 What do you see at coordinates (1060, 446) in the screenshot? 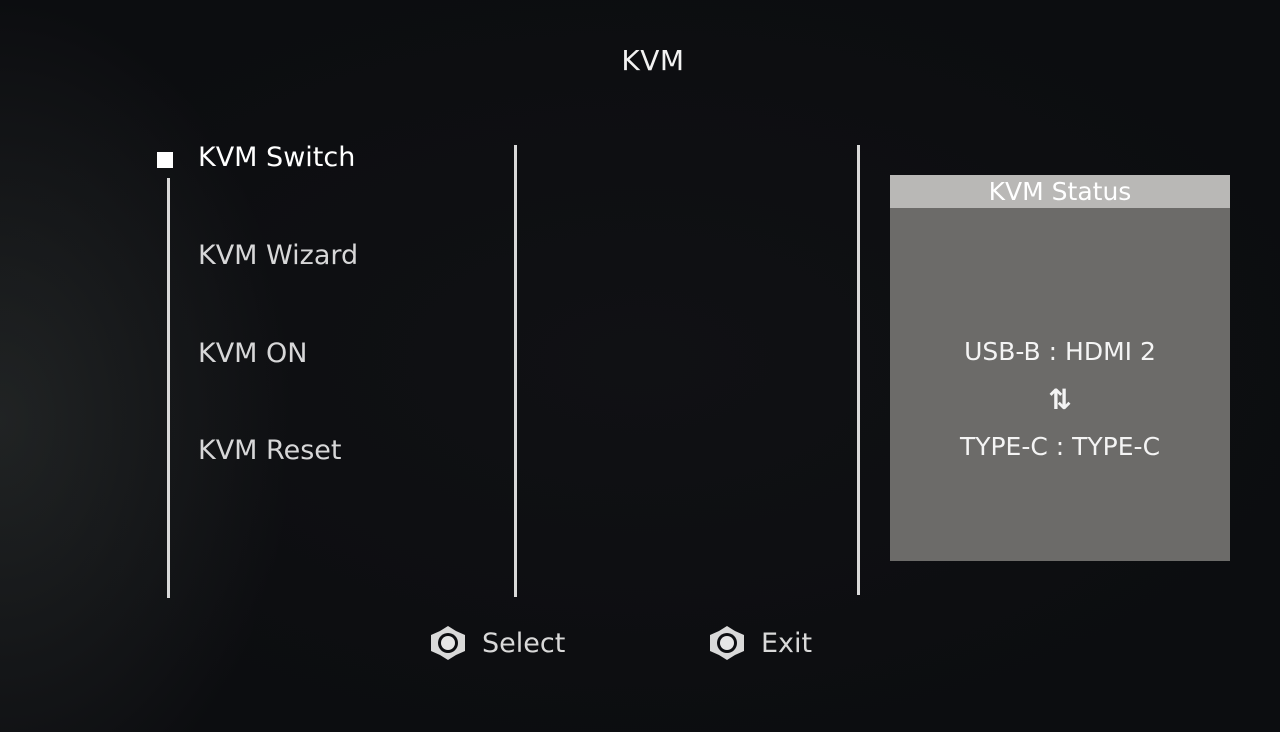
I see `kvm-status-line-typec: TYPE-C` at bounding box center [1060, 446].